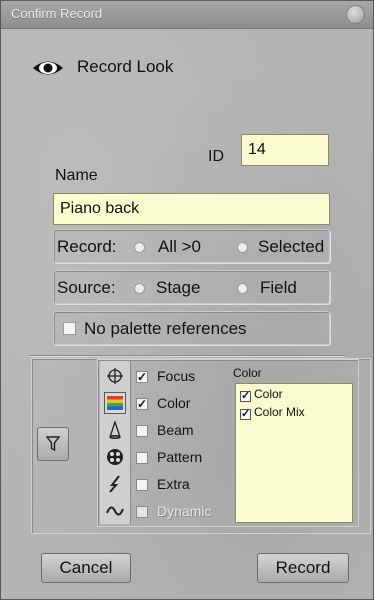  Describe the element at coordinates (57, 13) in the screenshot. I see `window-title: Confirm Record` at that location.